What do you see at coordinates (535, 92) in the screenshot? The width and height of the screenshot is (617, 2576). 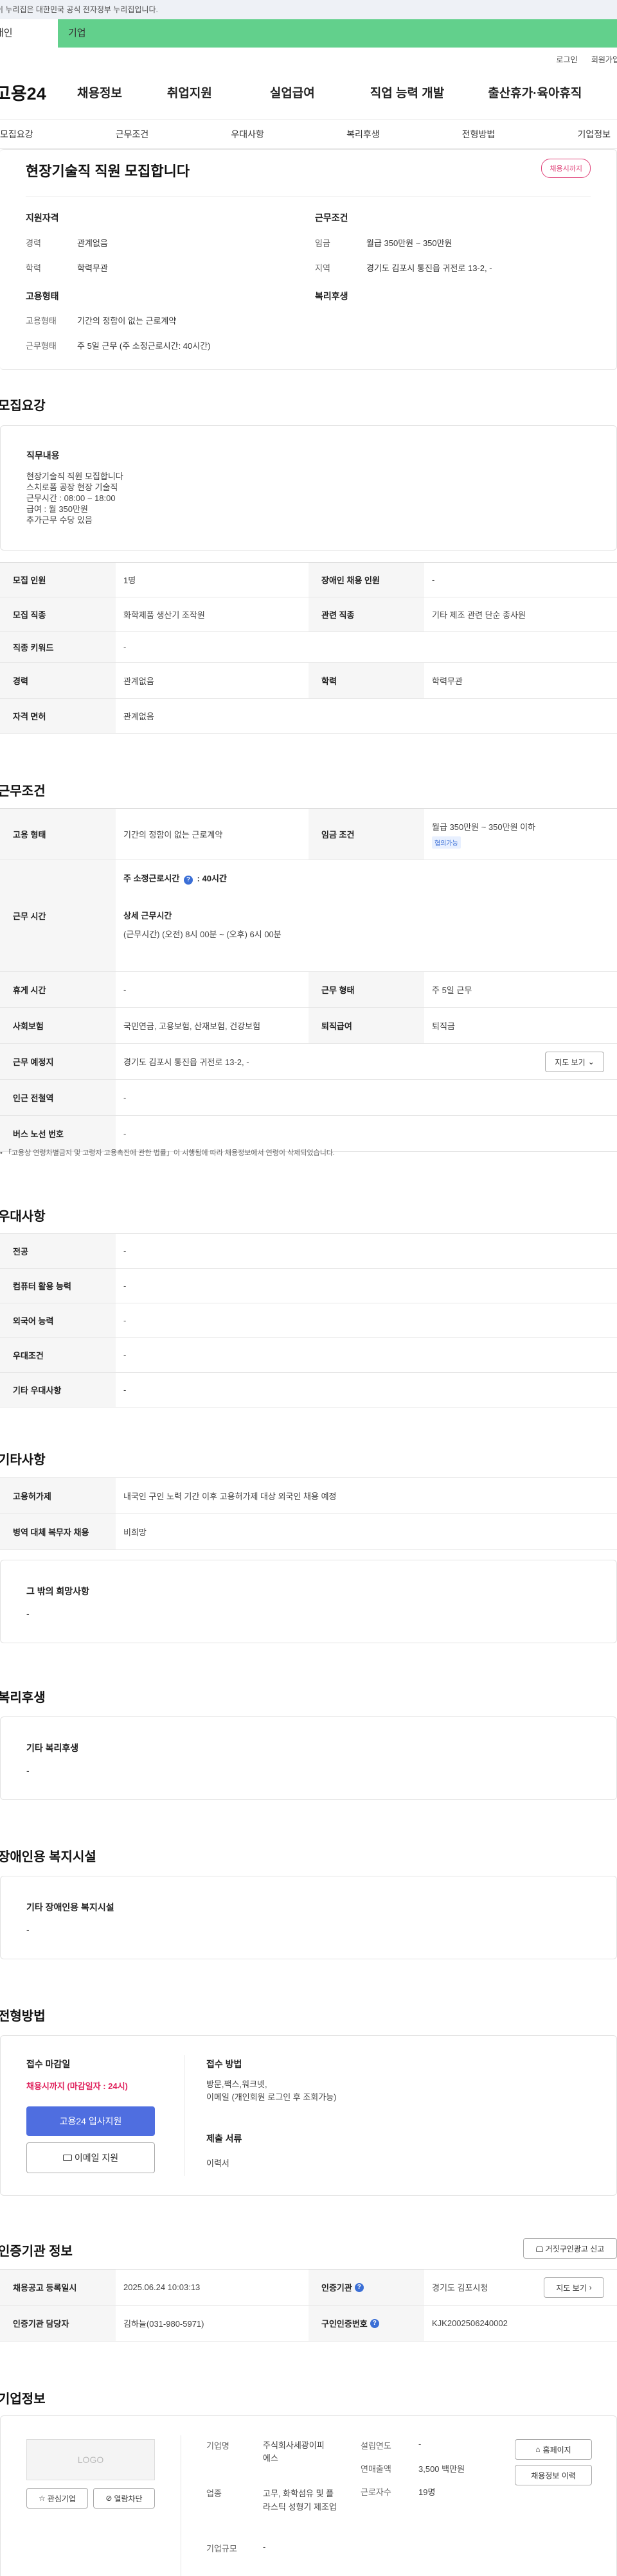 I see `gnb-item-leave: 출산휴가·육아휴직` at bounding box center [535, 92].